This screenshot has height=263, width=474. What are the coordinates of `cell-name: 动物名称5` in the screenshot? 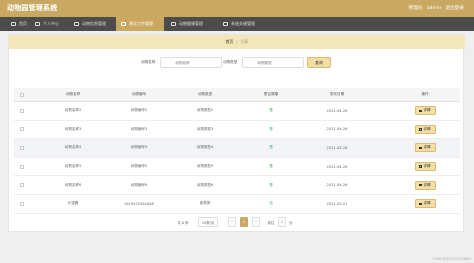 It's located at (73, 166).